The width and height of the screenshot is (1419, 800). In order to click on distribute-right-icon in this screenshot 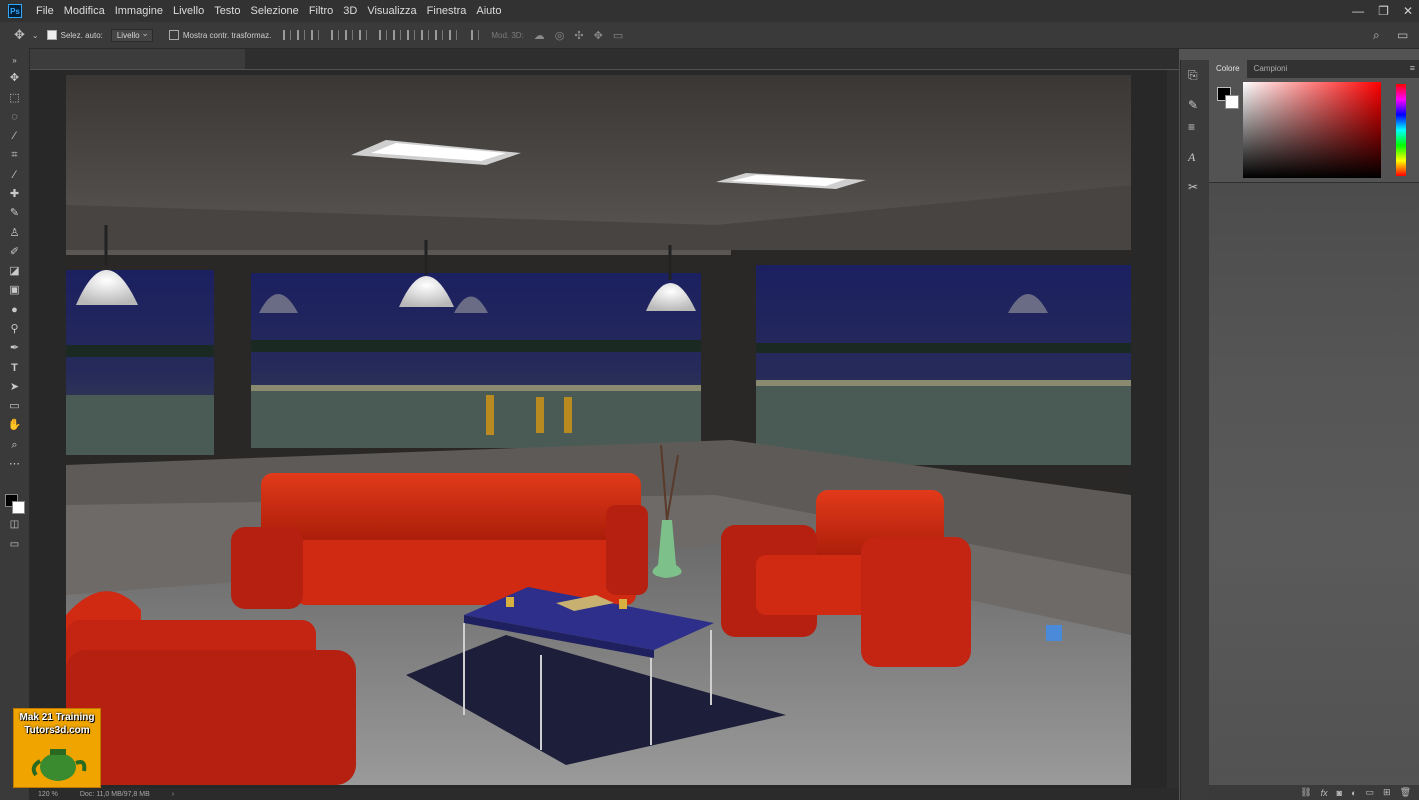, I will do `click(453, 35)`.